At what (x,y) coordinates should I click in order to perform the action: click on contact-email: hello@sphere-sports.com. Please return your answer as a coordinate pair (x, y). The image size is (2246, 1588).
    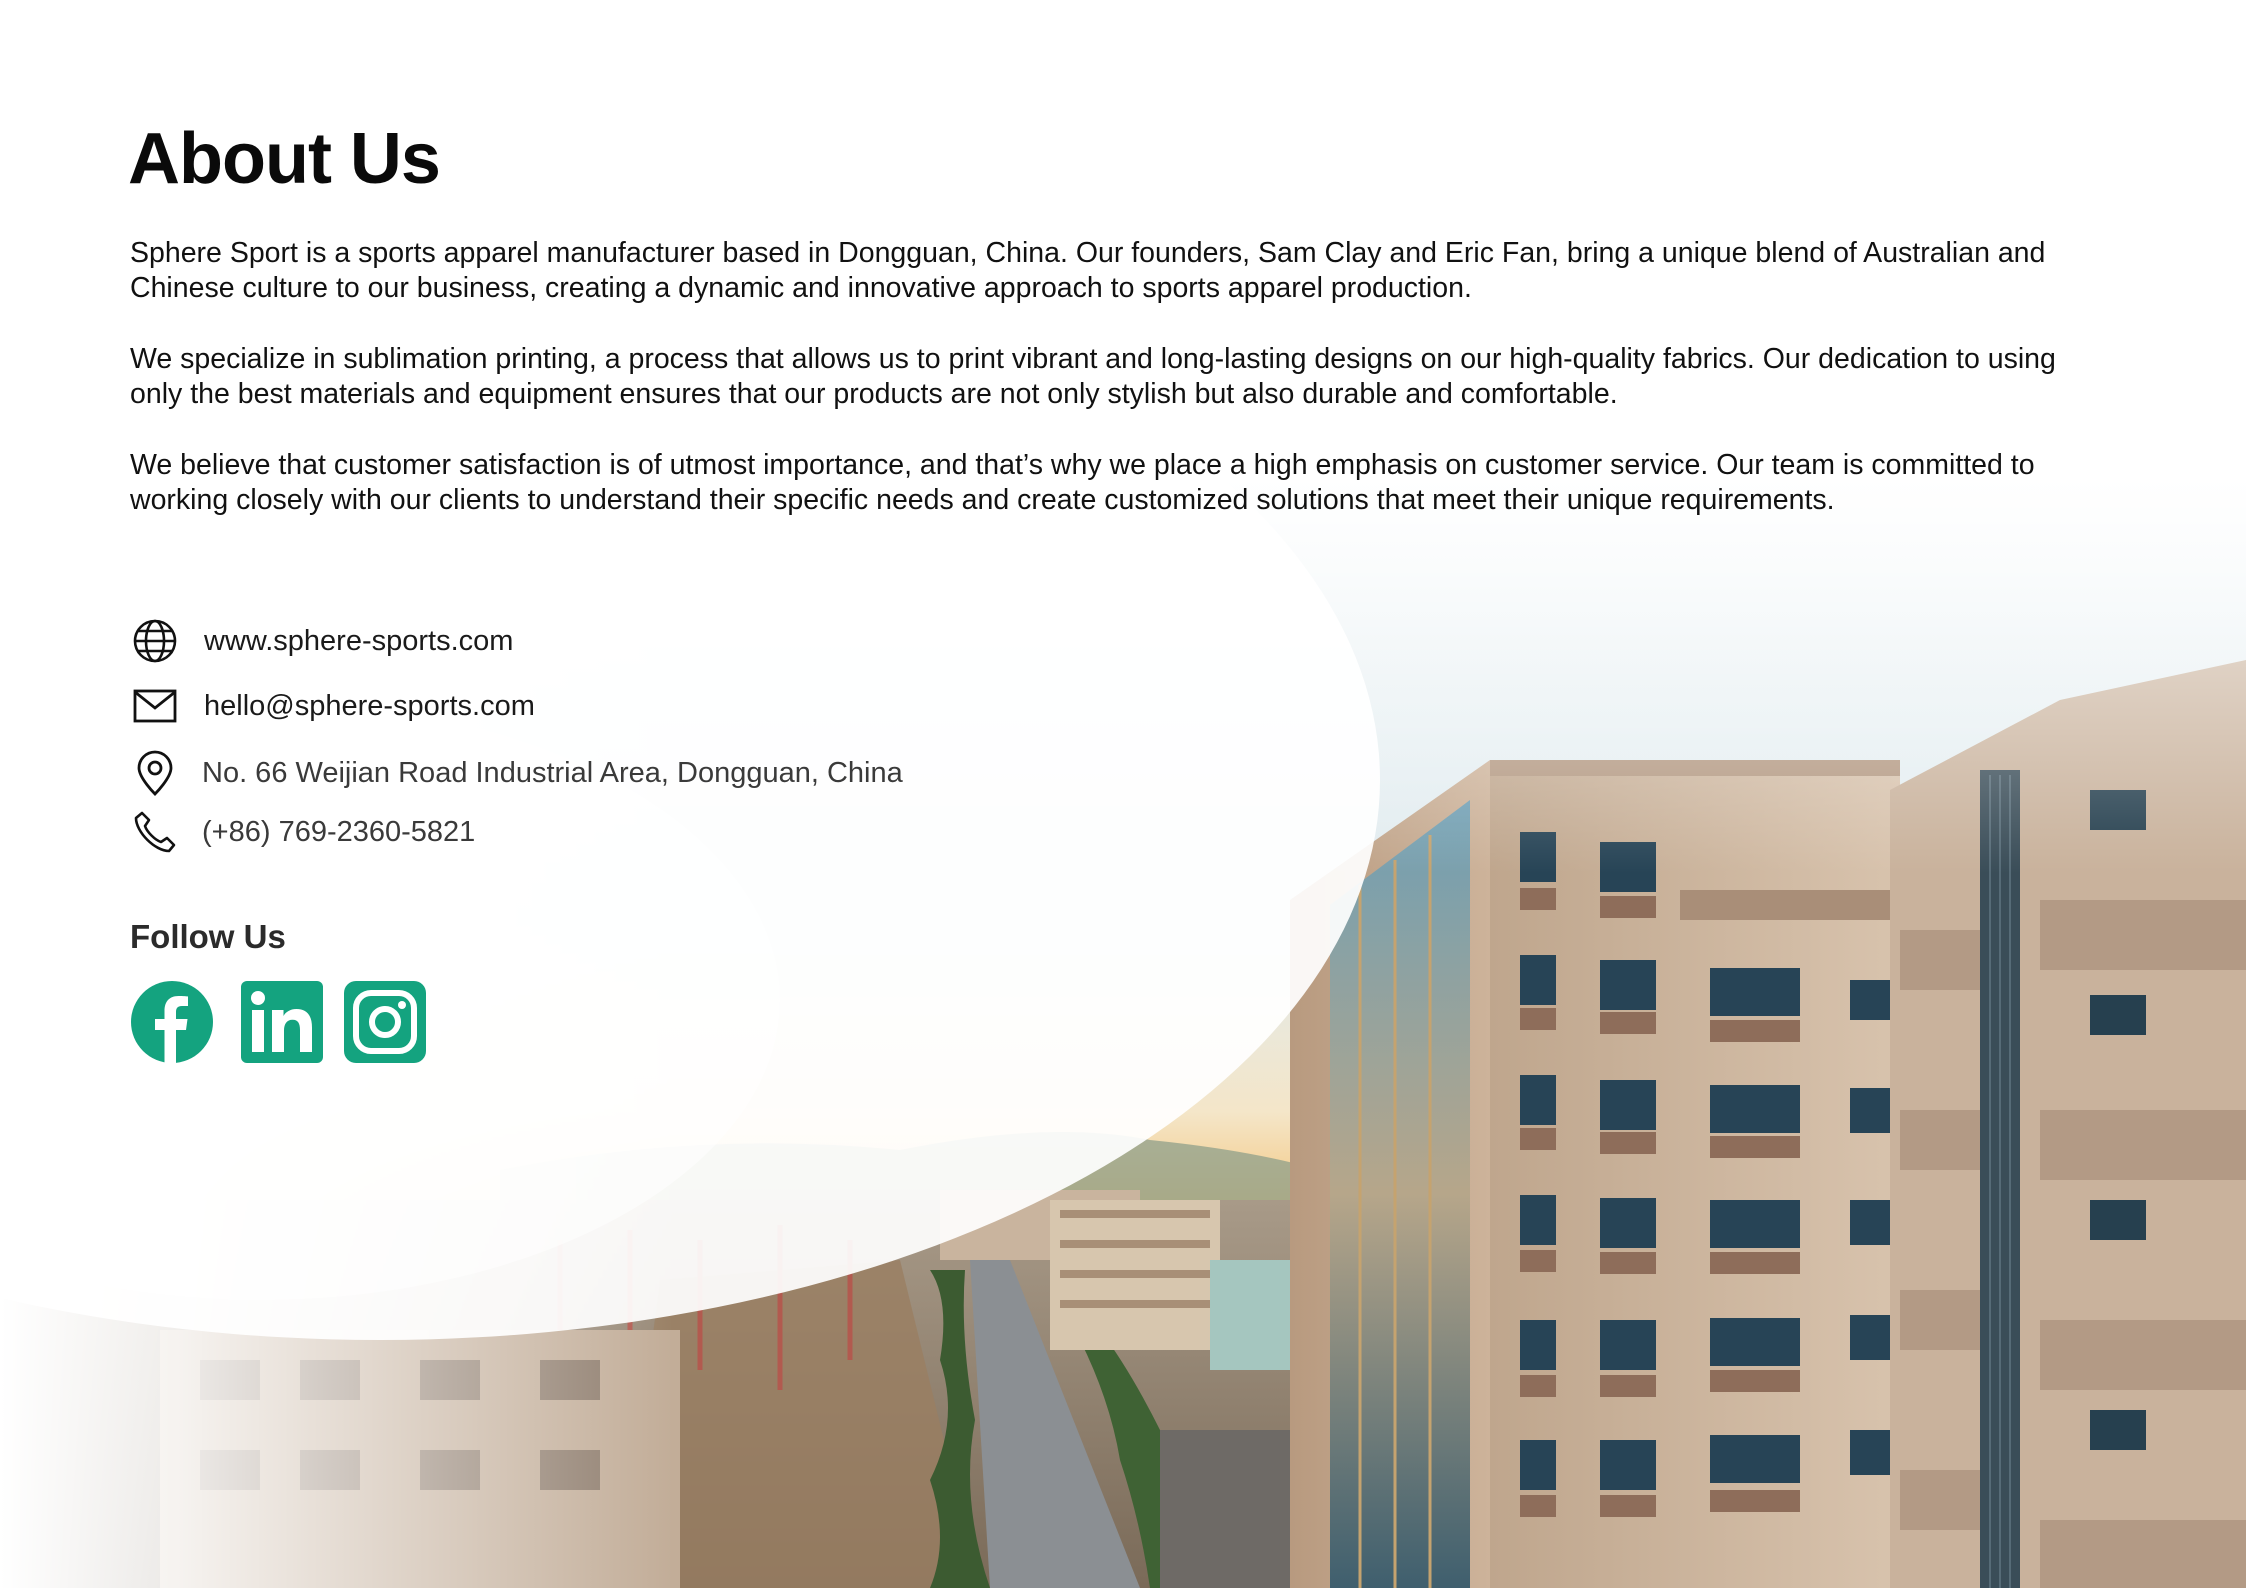
    Looking at the image, I should click on (332, 706).